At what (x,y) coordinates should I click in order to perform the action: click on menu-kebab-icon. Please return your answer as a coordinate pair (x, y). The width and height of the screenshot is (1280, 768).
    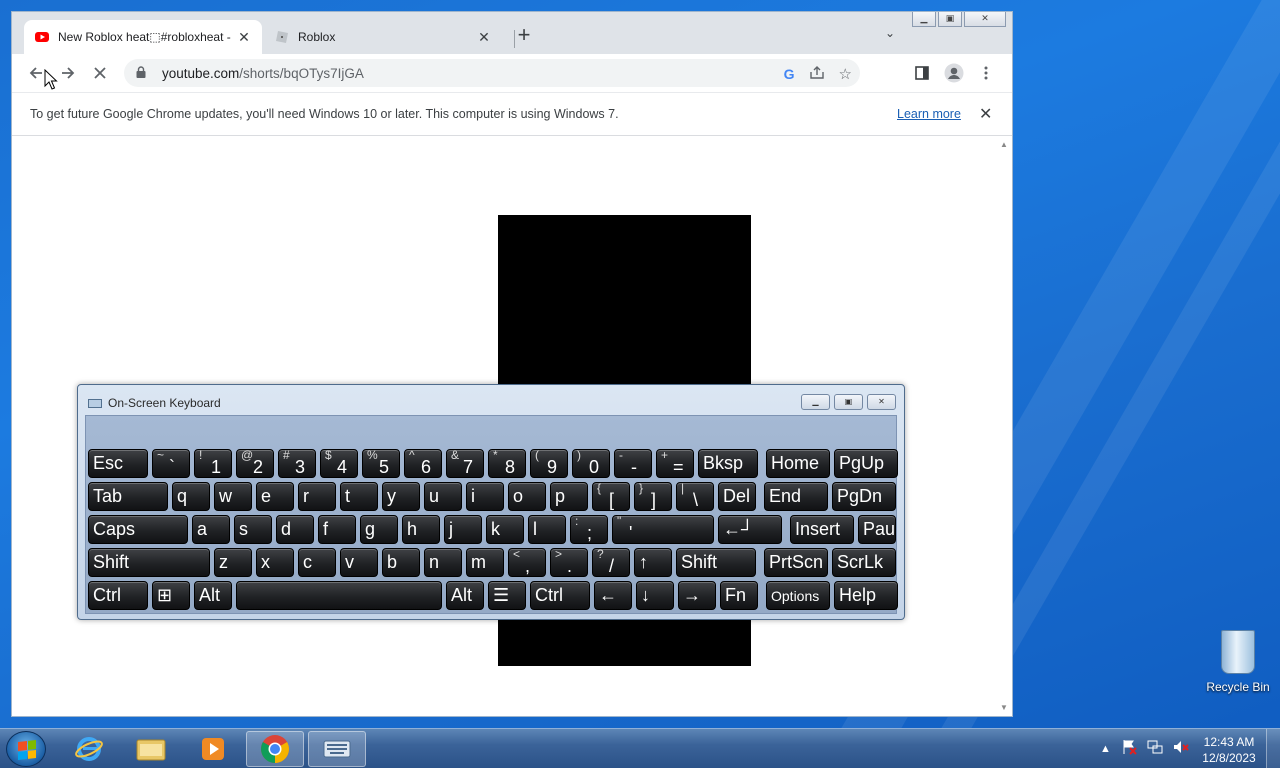
    Looking at the image, I should click on (986, 73).